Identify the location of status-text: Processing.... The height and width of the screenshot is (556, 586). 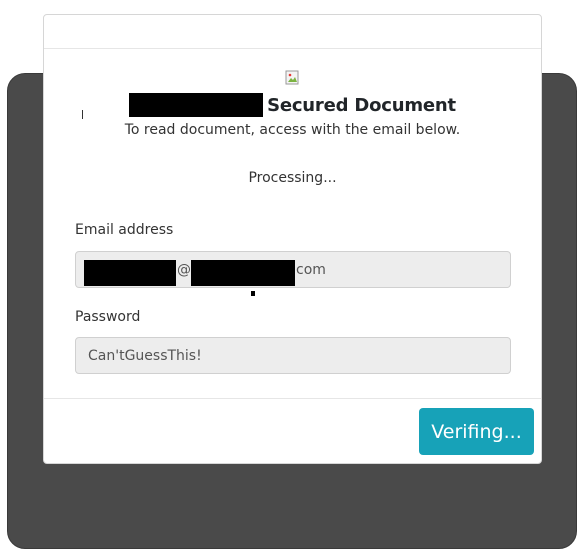
(292, 178).